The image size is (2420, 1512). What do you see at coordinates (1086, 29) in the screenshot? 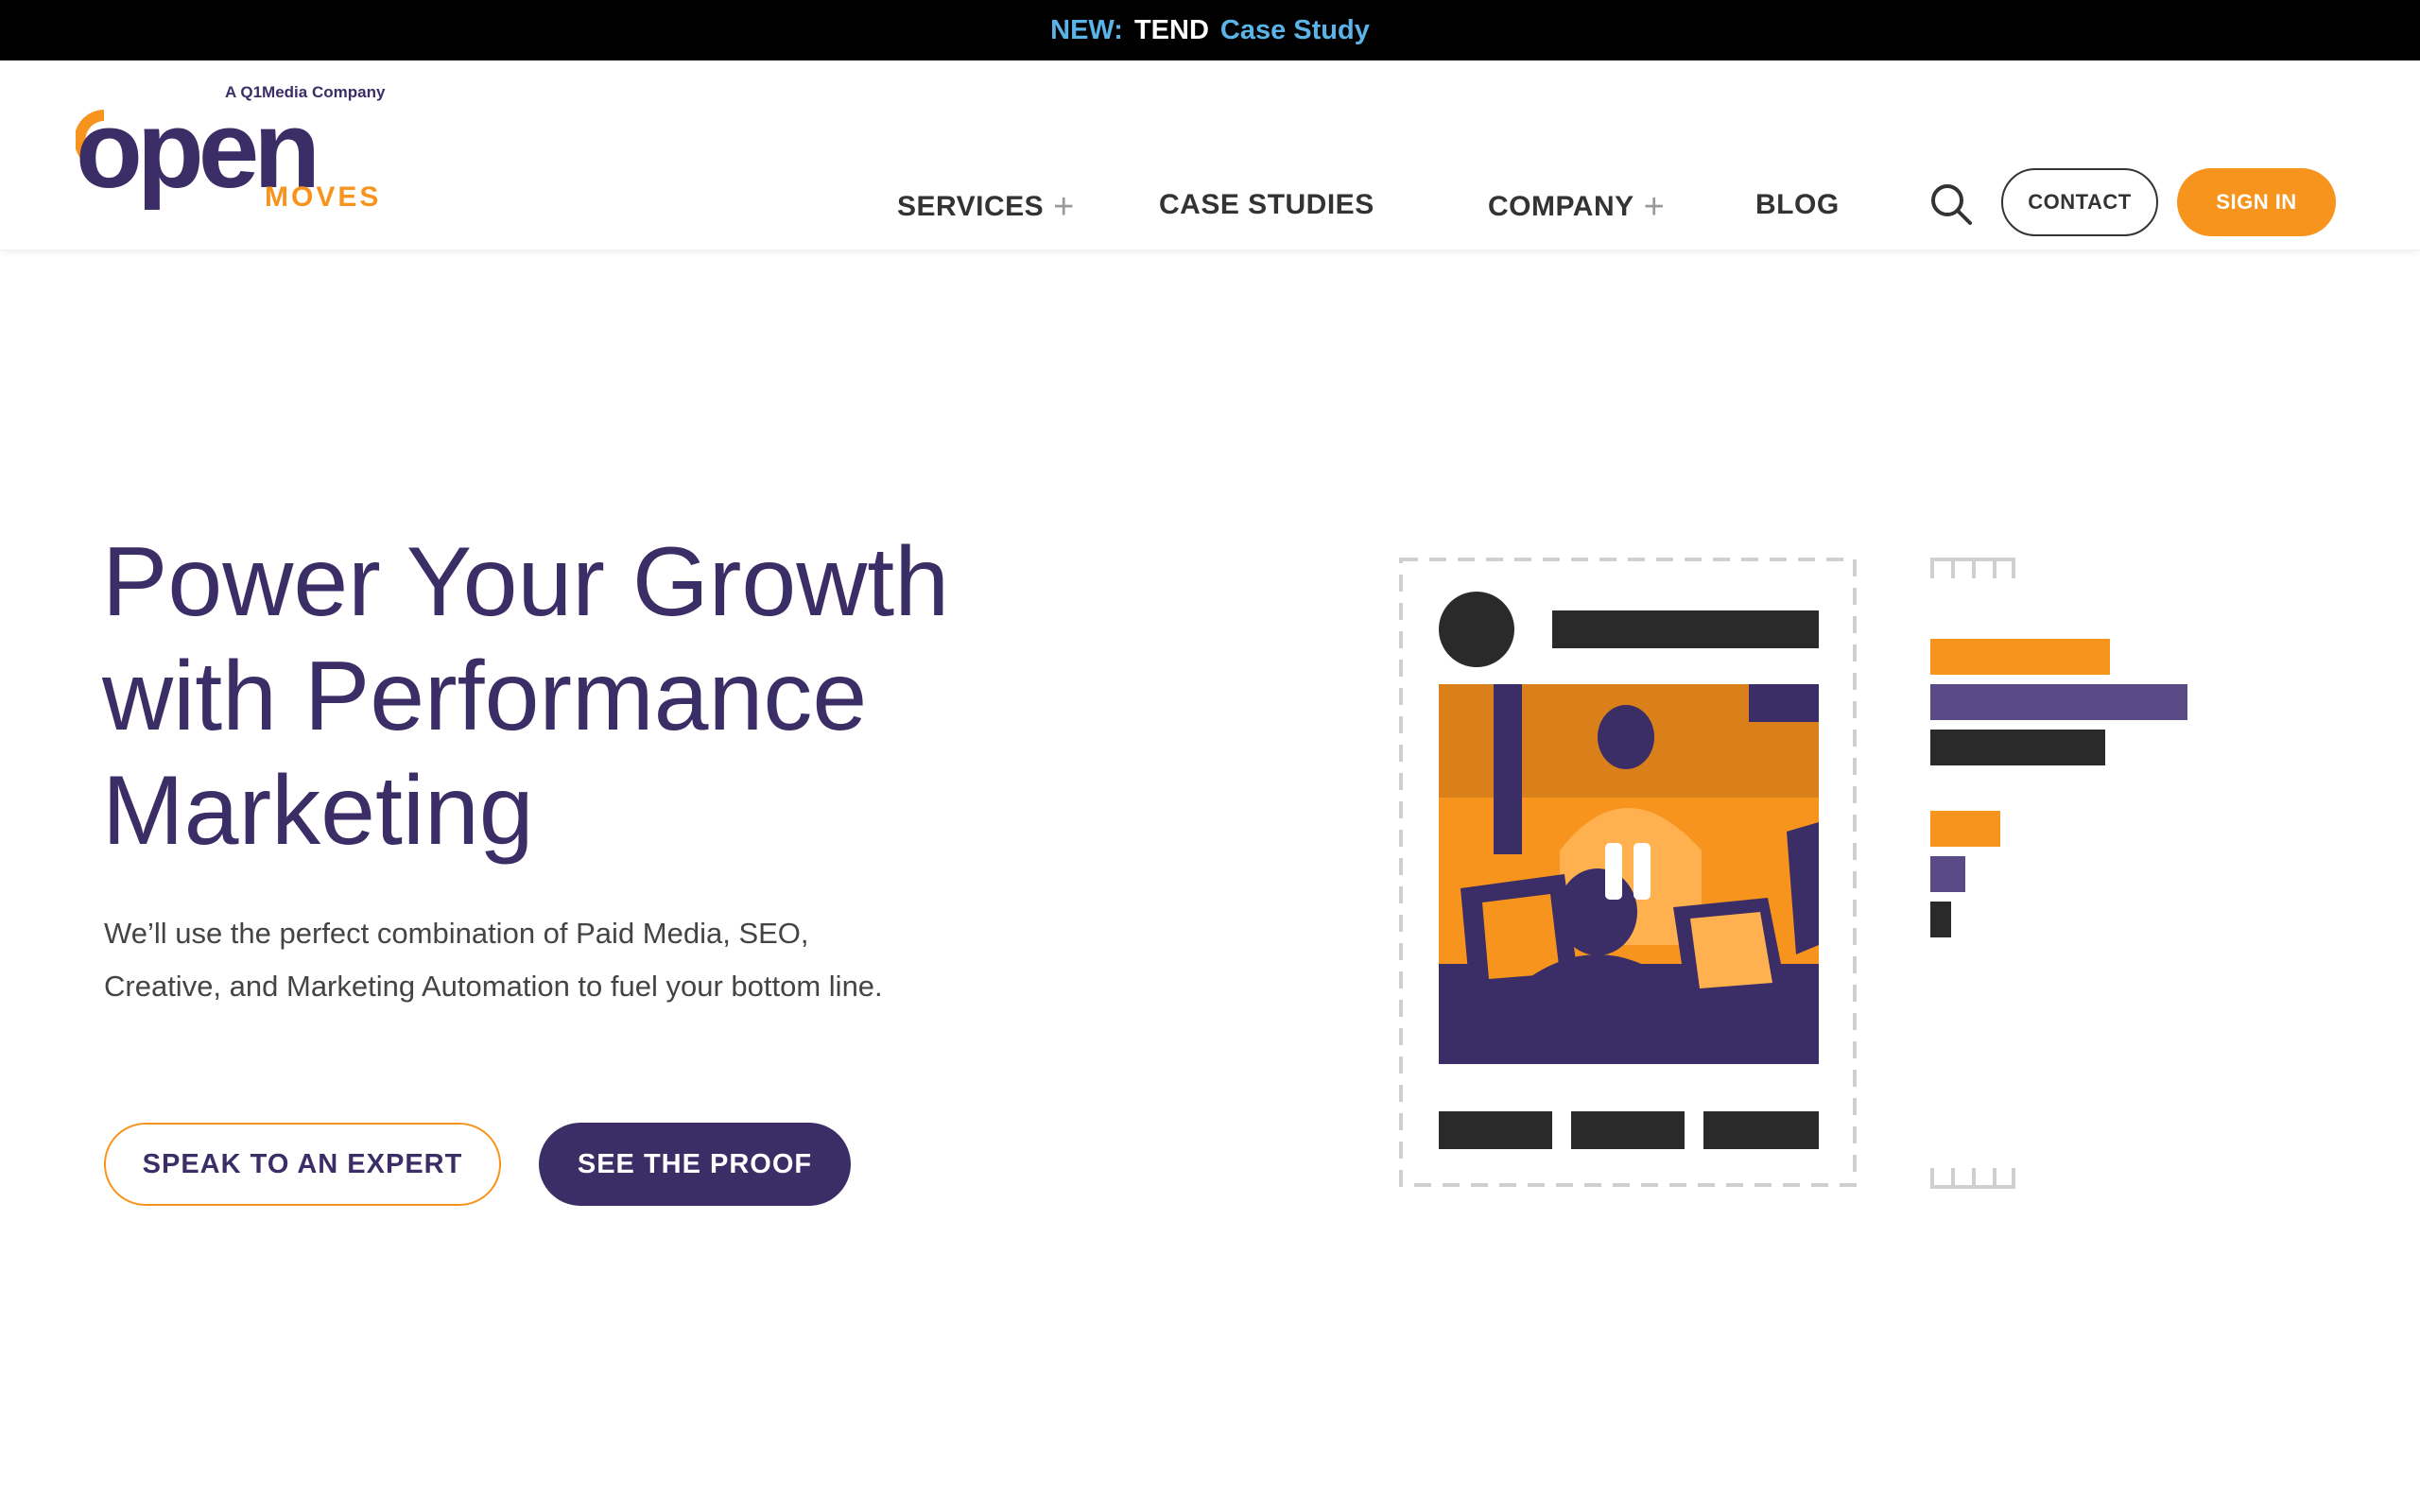
I see `announcement-prefix: NEW:` at bounding box center [1086, 29].